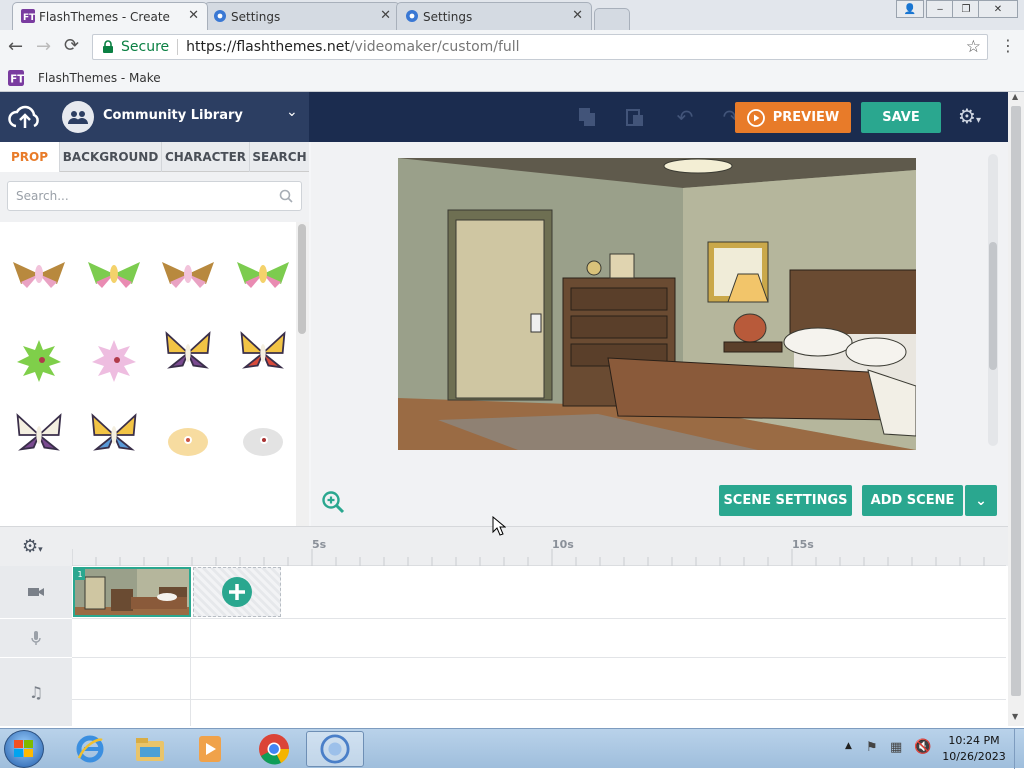 The width and height of the screenshot is (1024, 769). I want to click on timeline-gear-icon: ⚙▾, so click(32, 546).